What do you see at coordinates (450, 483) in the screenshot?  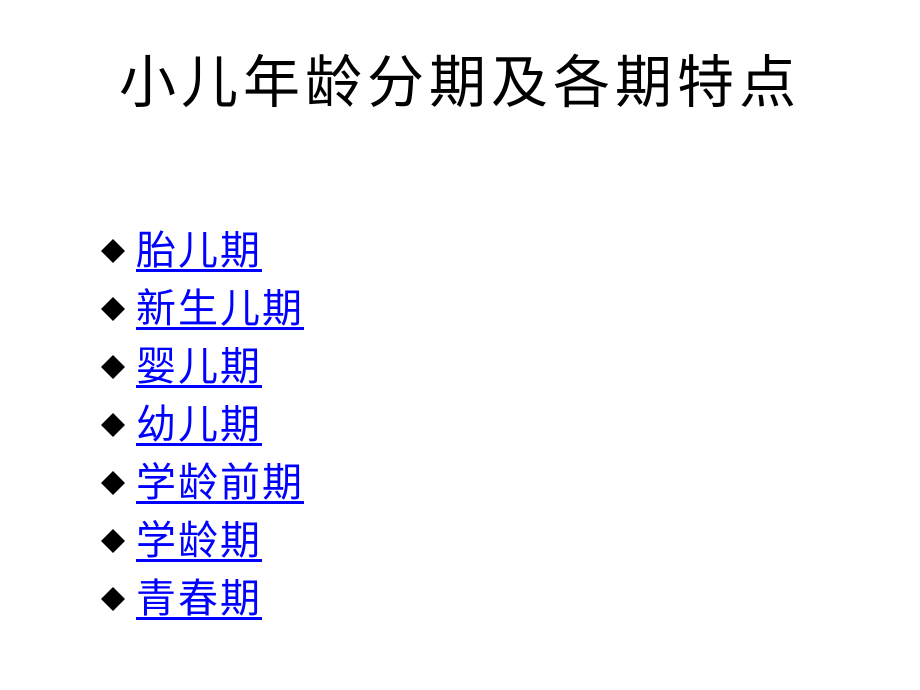 I see `list-item: 学龄前期` at bounding box center [450, 483].